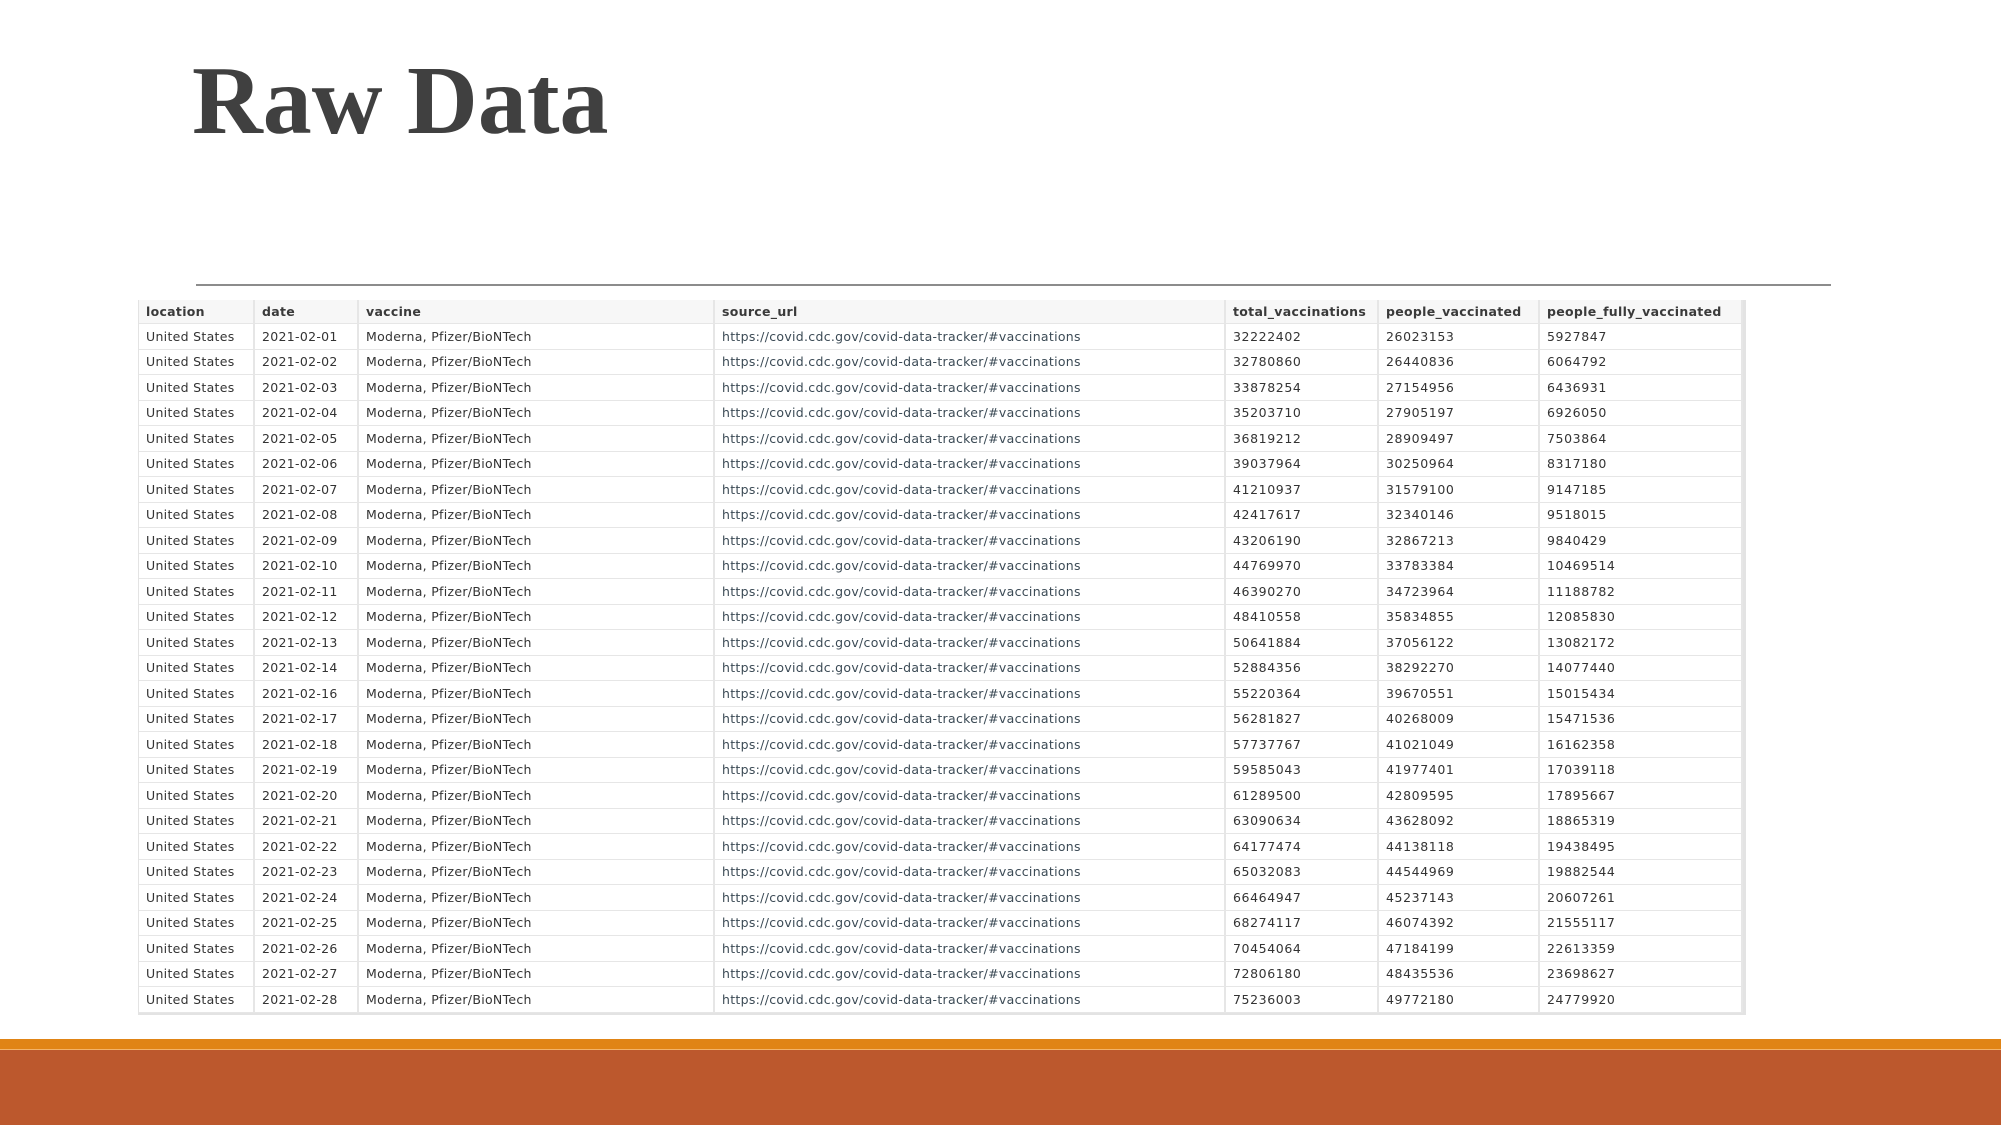  What do you see at coordinates (306, 617) in the screenshot?
I see `cell-date: 2021-02-12` at bounding box center [306, 617].